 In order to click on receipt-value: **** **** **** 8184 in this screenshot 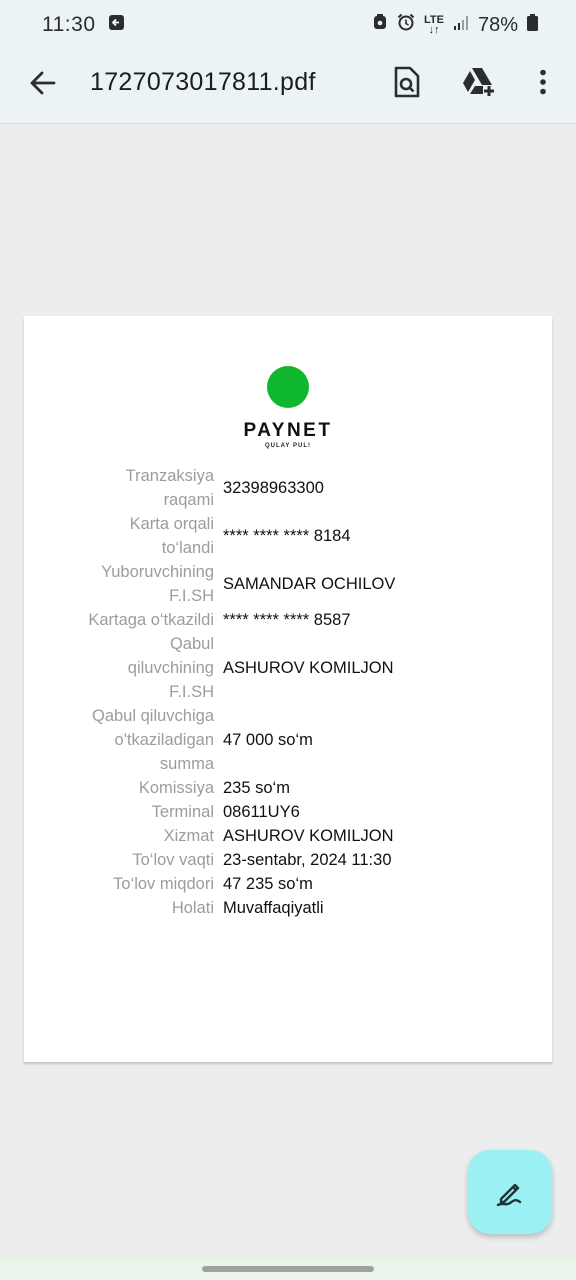, I will do `click(287, 536)`.